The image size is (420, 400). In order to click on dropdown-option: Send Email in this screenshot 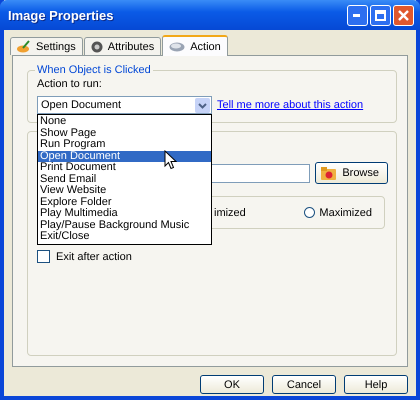, I will do `click(124, 179)`.